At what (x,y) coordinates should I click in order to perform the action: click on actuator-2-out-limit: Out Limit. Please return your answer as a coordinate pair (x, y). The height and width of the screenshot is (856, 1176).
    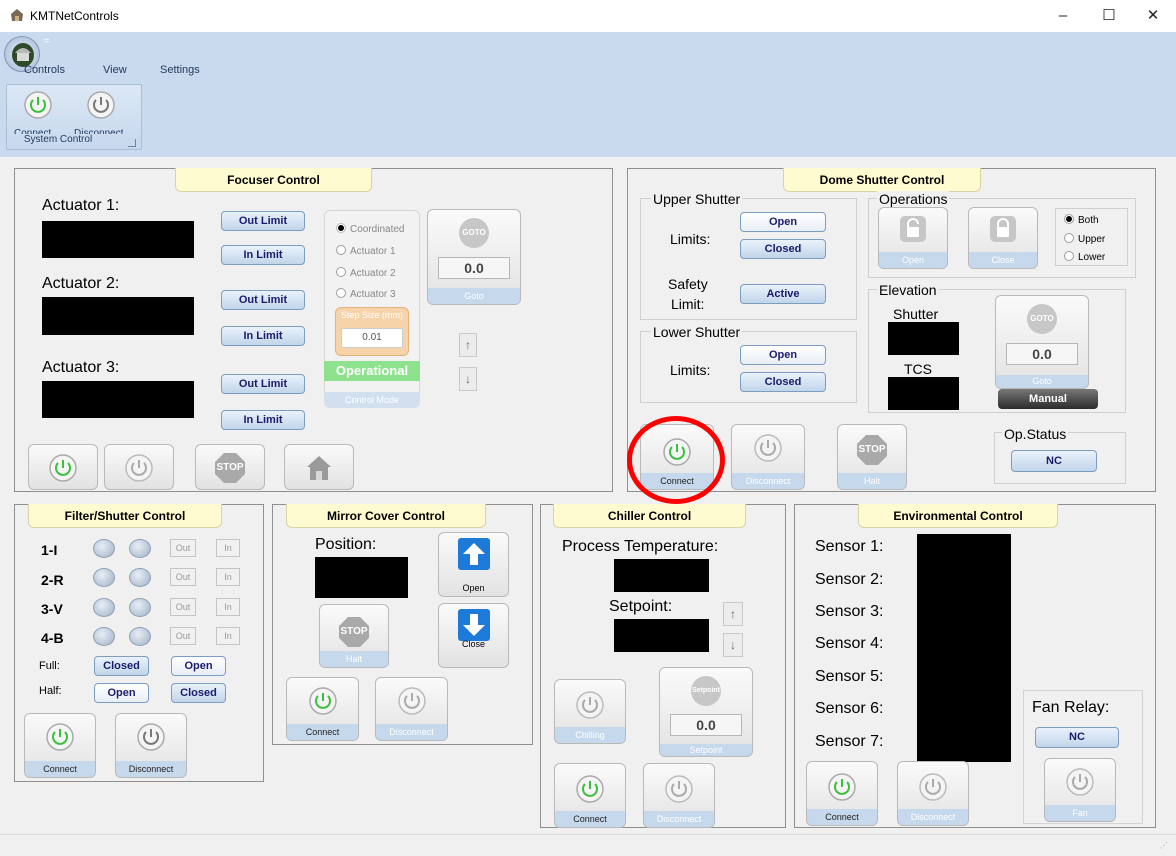
    Looking at the image, I should click on (263, 300).